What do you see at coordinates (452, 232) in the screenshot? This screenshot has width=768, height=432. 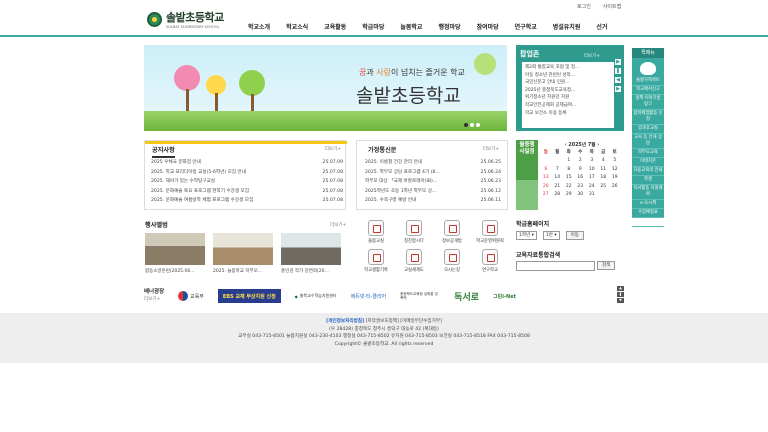 I see `quick-link: 정보공개방` at bounding box center [452, 232].